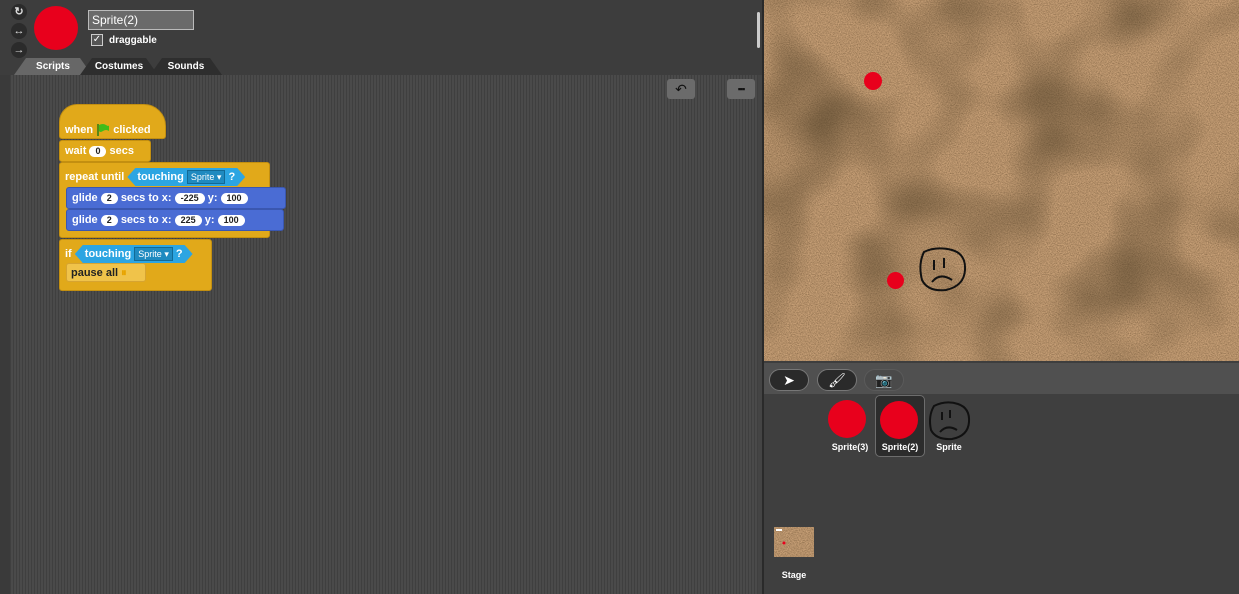 The width and height of the screenshot is (1239, 594). What do you see at coordinates (188, 220) in the screenshot?
I see `glide-x-input: 225` at bounding box center [188, 220].